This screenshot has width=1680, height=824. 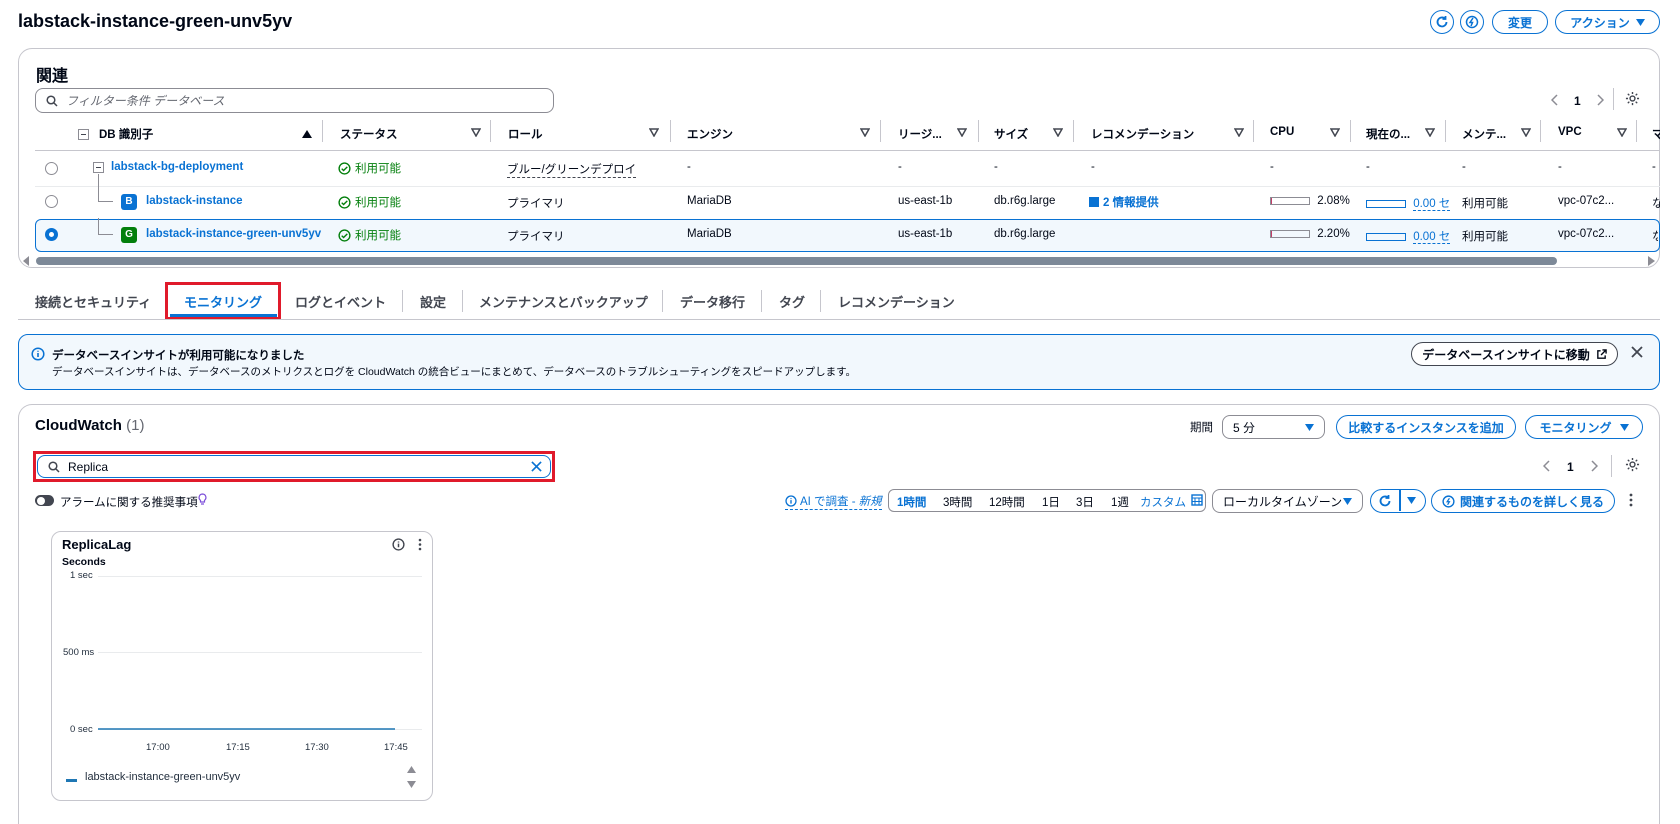 I want to click on tab-configuration: 設定, so click(x=433, y=301).